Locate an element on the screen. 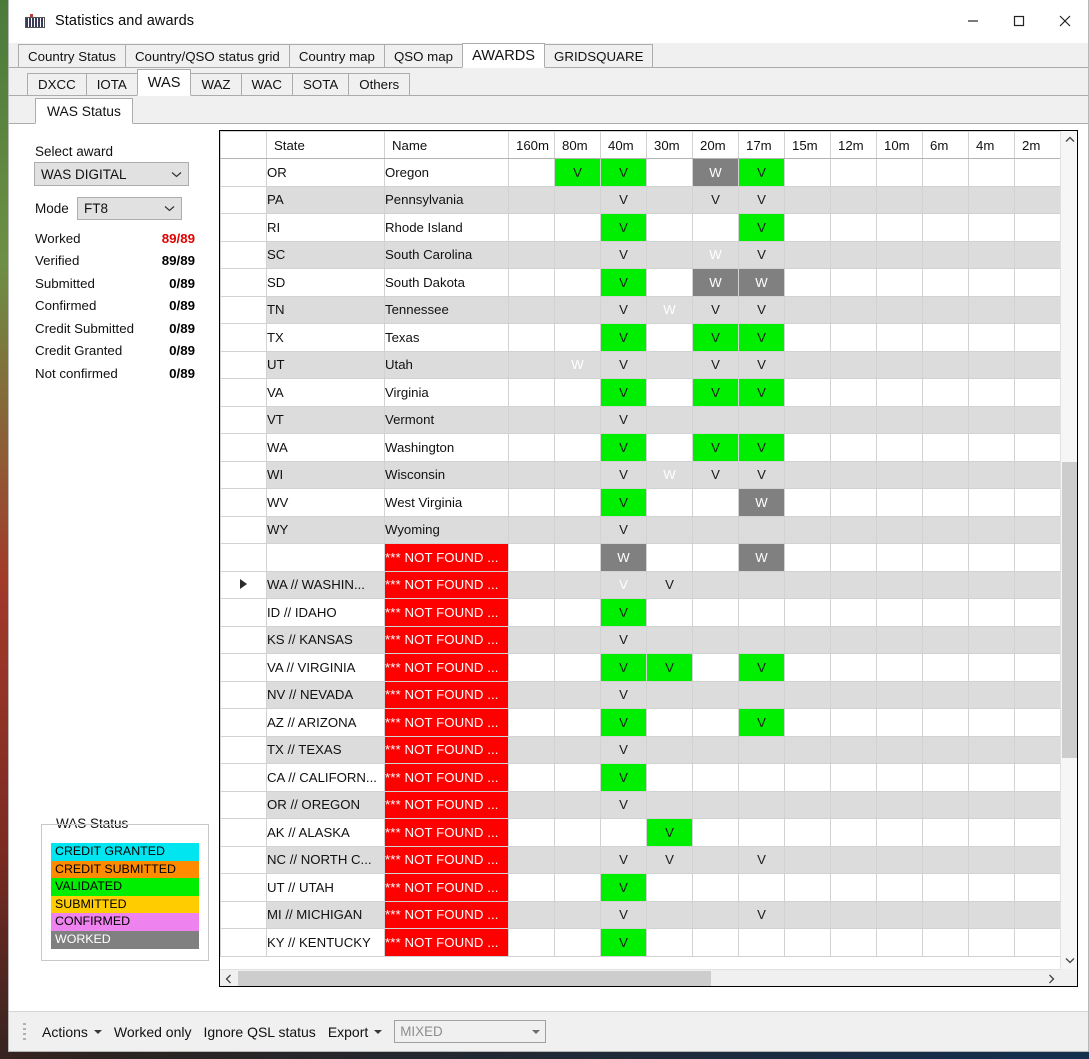 This screenshot has height=1059, width=1089. horizontal-scrollbar-thumb is located at coordinates (474, 978).